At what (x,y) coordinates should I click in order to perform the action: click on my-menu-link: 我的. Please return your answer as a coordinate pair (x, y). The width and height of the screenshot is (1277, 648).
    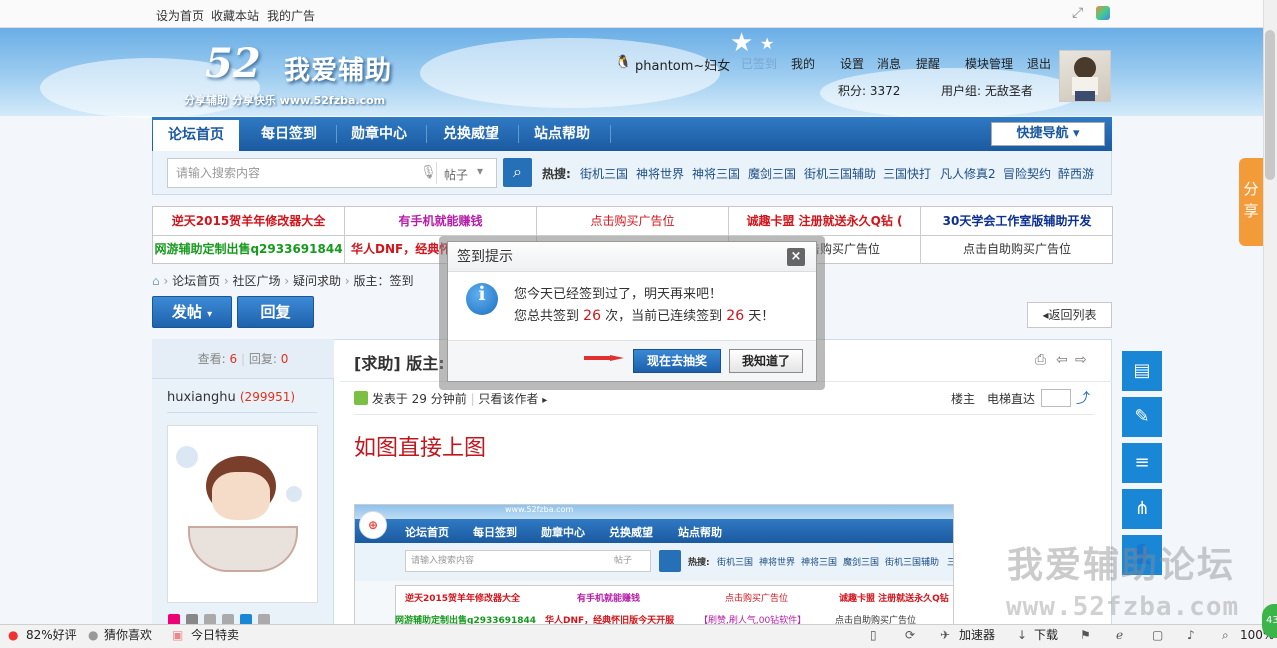
    Looking at the image, I should click on (803, 63).